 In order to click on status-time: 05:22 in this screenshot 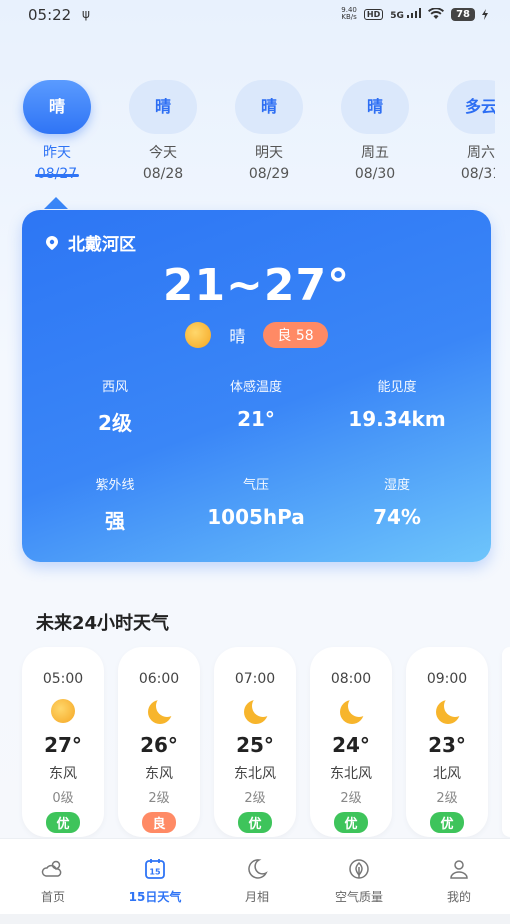, I will do `click(50, 15)`.